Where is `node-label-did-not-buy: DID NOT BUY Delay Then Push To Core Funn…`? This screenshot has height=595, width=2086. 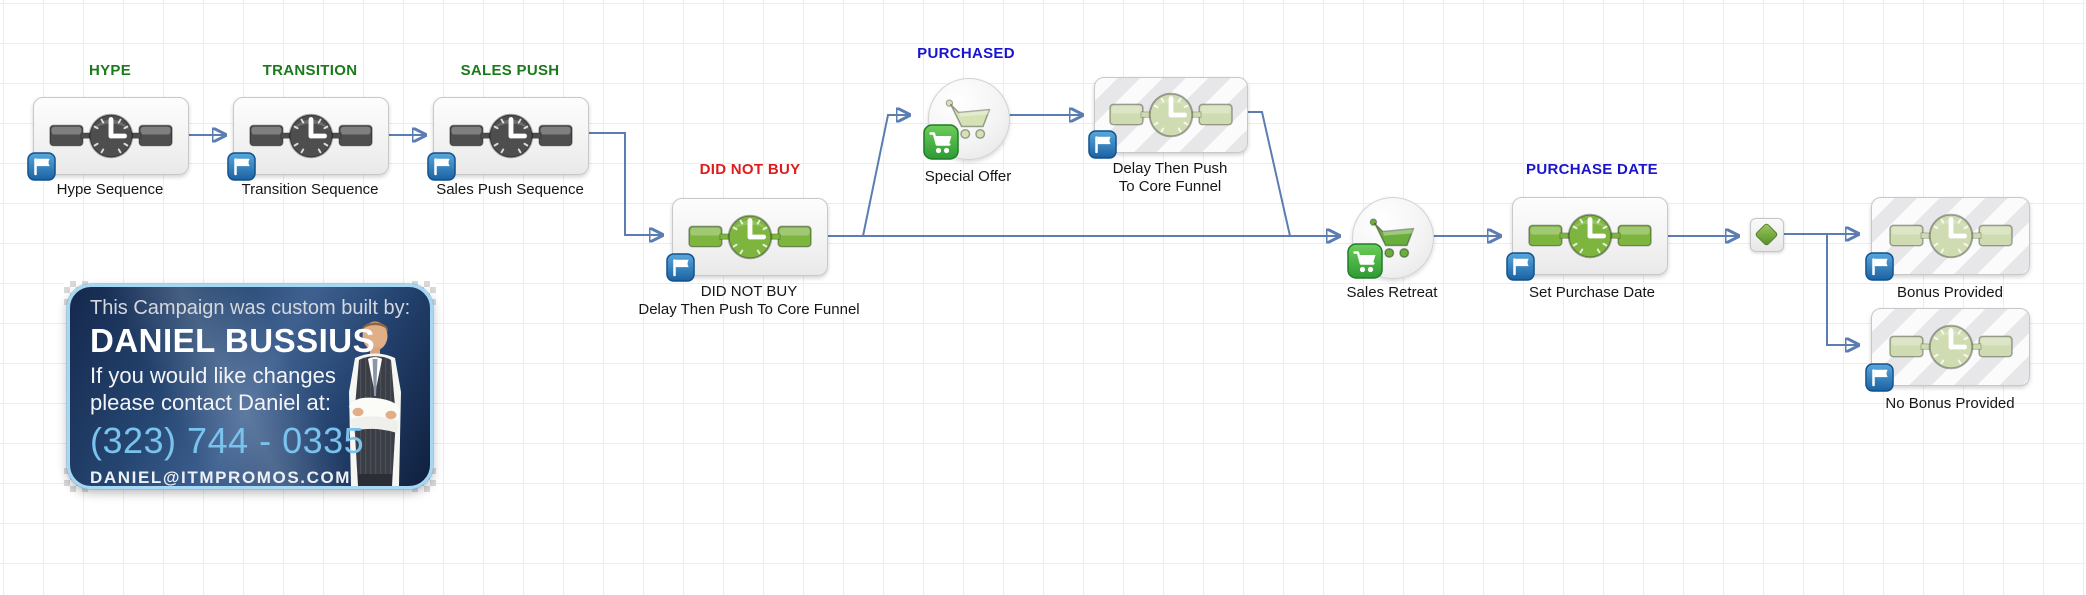
node-label-did-not-buy: DID NOT BUY Delay Then Push To Core Funn… is located at coordinates (748, 301).